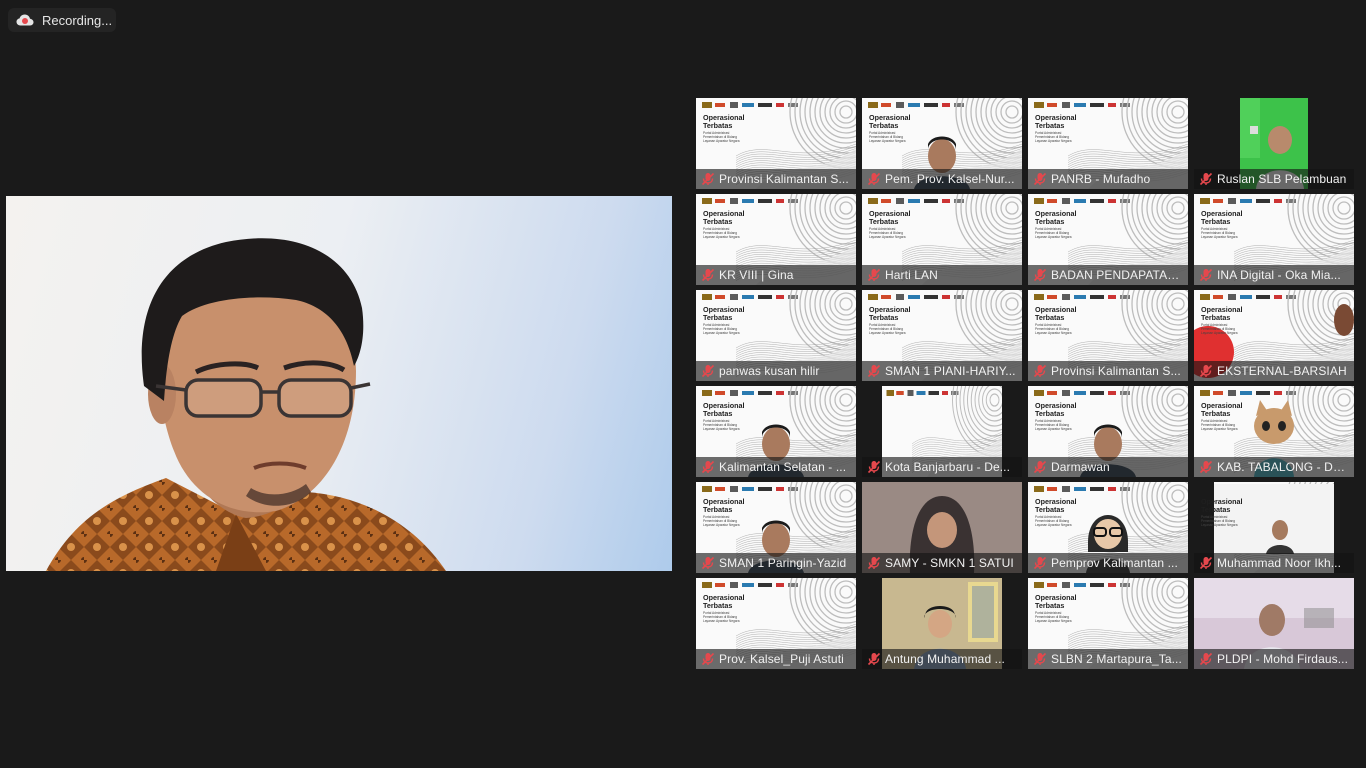 The height and width of the screenshot is (768, 1366). Describe the element at coordinates (769, 371) in the screenshot. I see `participant-name: panwas kusan hilir` at that location.